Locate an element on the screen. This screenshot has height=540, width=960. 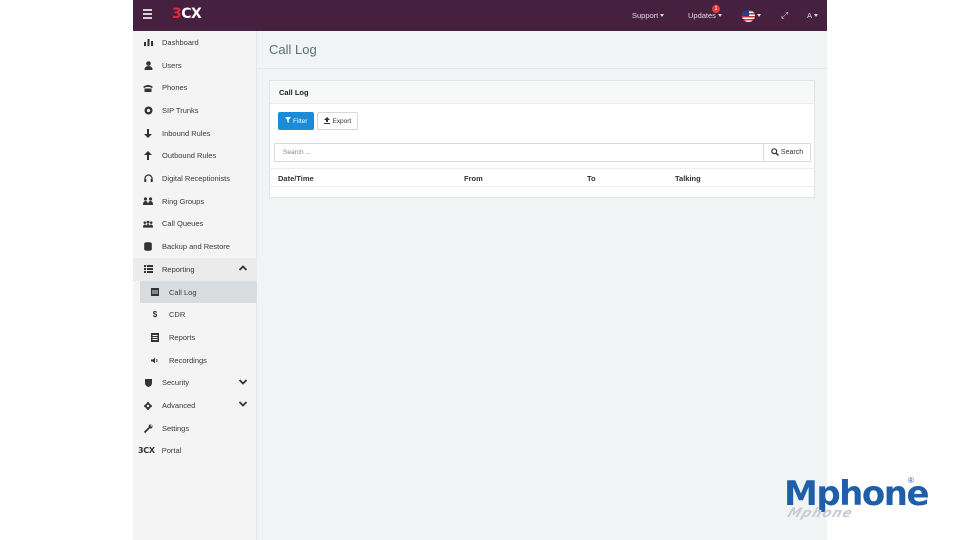
sidebar-item-digital-receptionists: Digital Receptionists is located at coordinates (195, 178).